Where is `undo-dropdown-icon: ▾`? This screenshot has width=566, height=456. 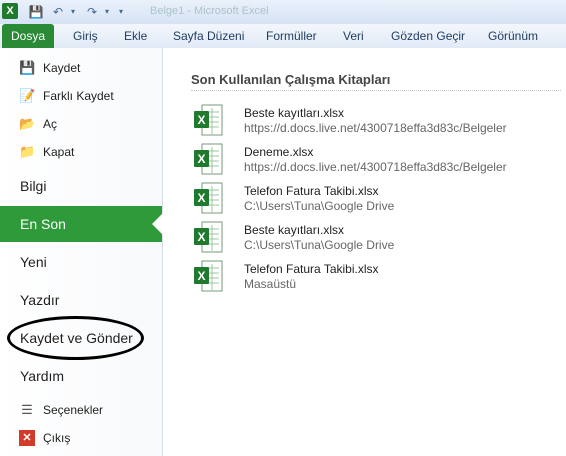
undo-dropdown-icon: ▾ is located at coordinates (73, 12).